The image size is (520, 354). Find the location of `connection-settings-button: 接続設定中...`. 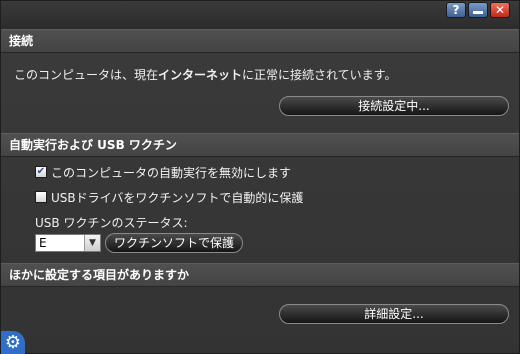

connection-settings-button: 接続設定中... is located at coordinates (394, 106).